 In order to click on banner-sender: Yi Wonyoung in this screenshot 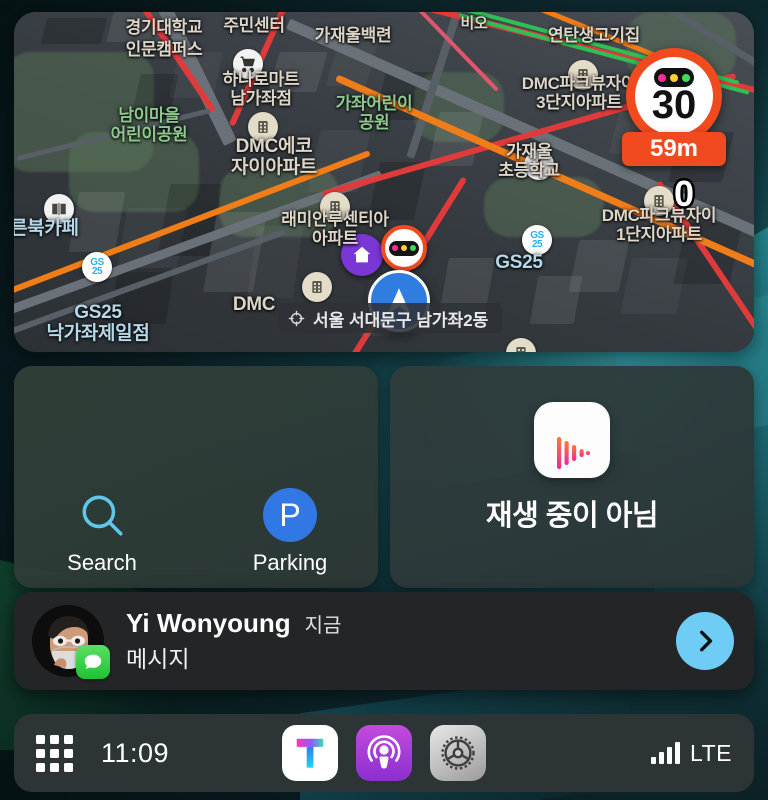, I will do `click(208, 623)`.